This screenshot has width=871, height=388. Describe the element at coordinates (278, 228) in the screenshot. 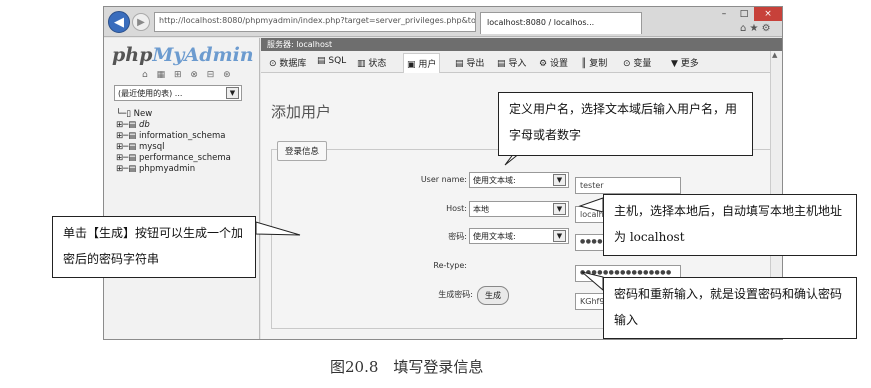

I see `arrow-generate` at that location.